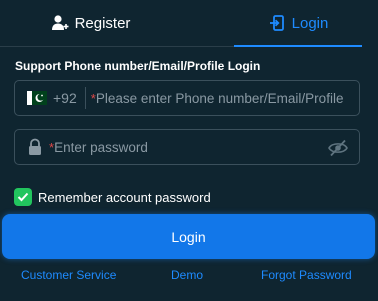  Describe the element at coordinates (187, 147) in the screenshot. I see `password-input: * Enter password` at that location.